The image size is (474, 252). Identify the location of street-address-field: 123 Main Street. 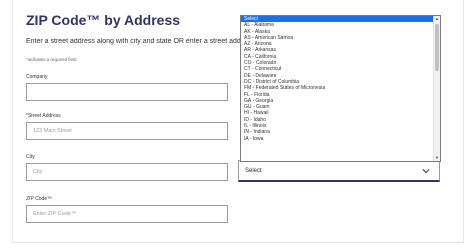
(127, 131).